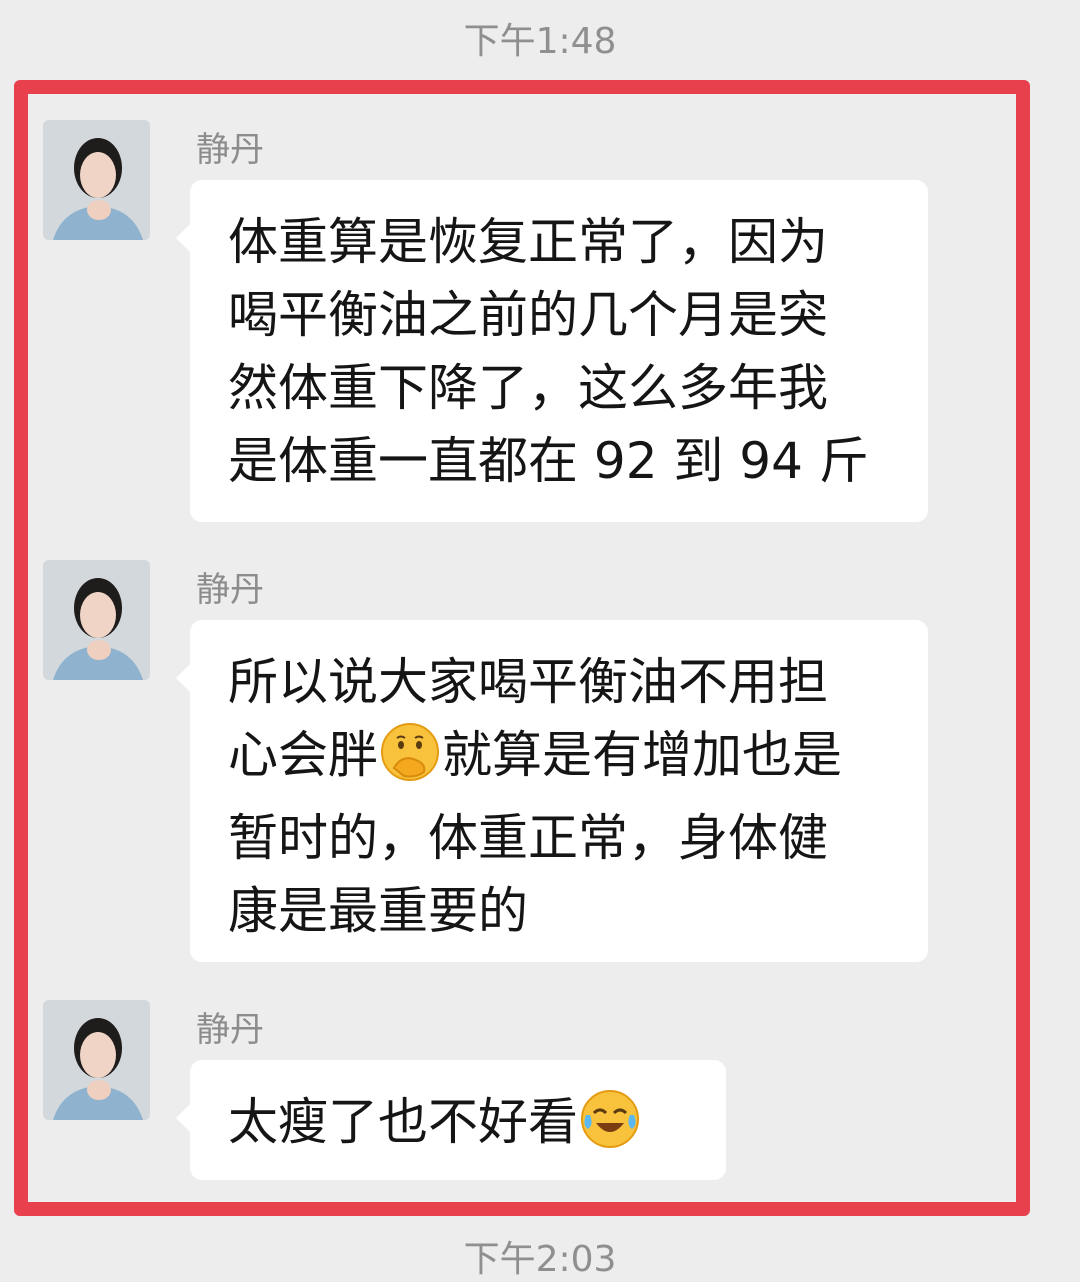 The width and height of the screenshot is (1080, 1282). I want to click on message-text-line: 是体重一直都在 92 到 94 斤, so click(548, 461).